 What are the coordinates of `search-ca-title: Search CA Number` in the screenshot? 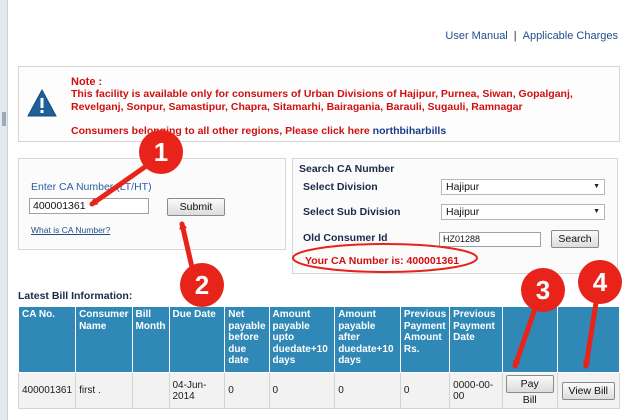 It's located at (347, 169).